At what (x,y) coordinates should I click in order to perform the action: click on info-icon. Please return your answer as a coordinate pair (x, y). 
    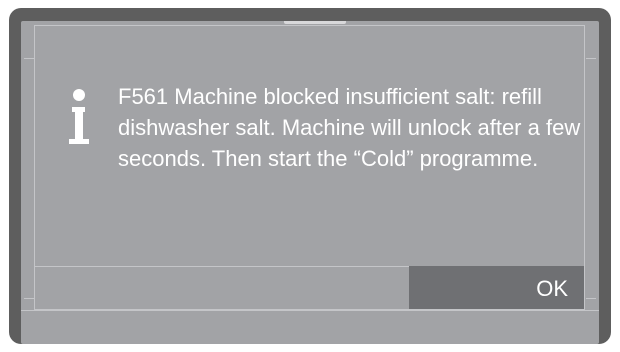
    Looking at the image, I should click on (79, 116).